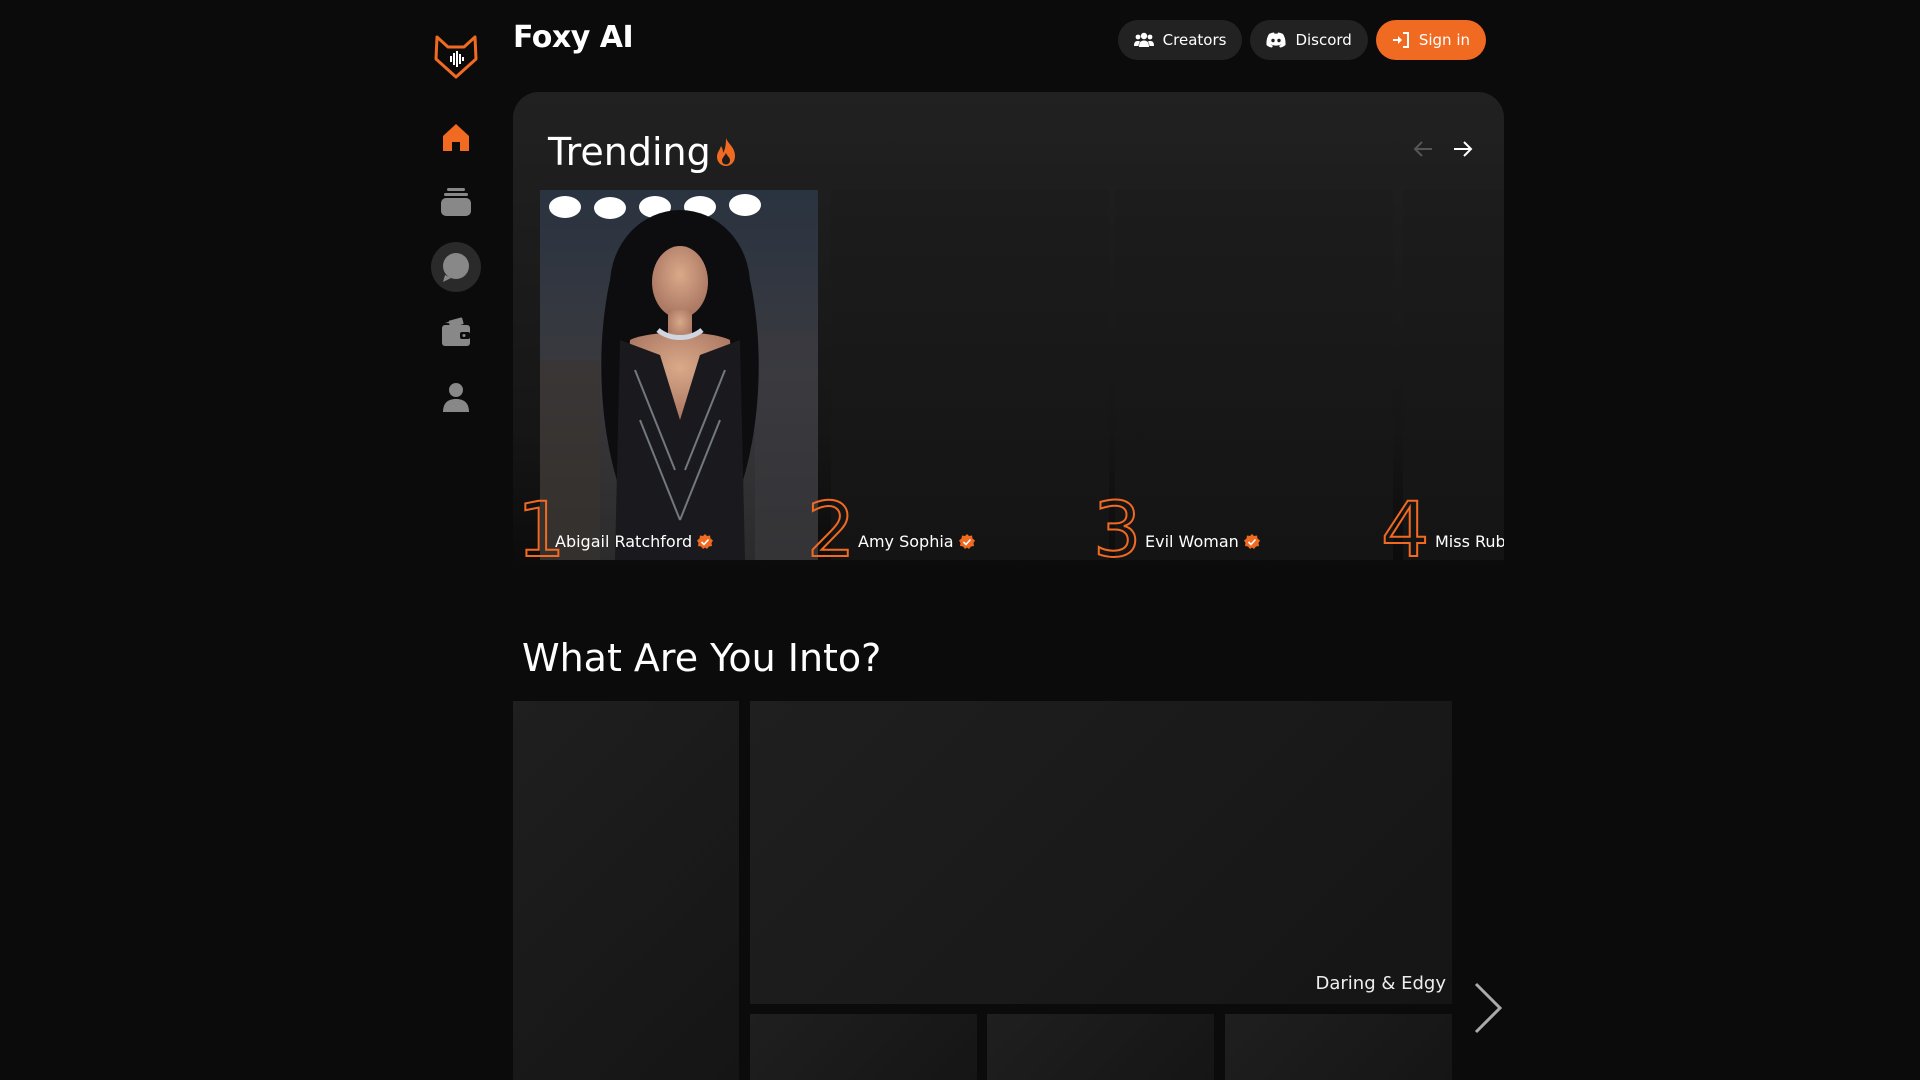 This screenshot has height=1080, width=1920. What do you see at coordinates (1463, 149) in the screenshot?
I see `arrow-right-icon` at bounding box center [1463, 149].